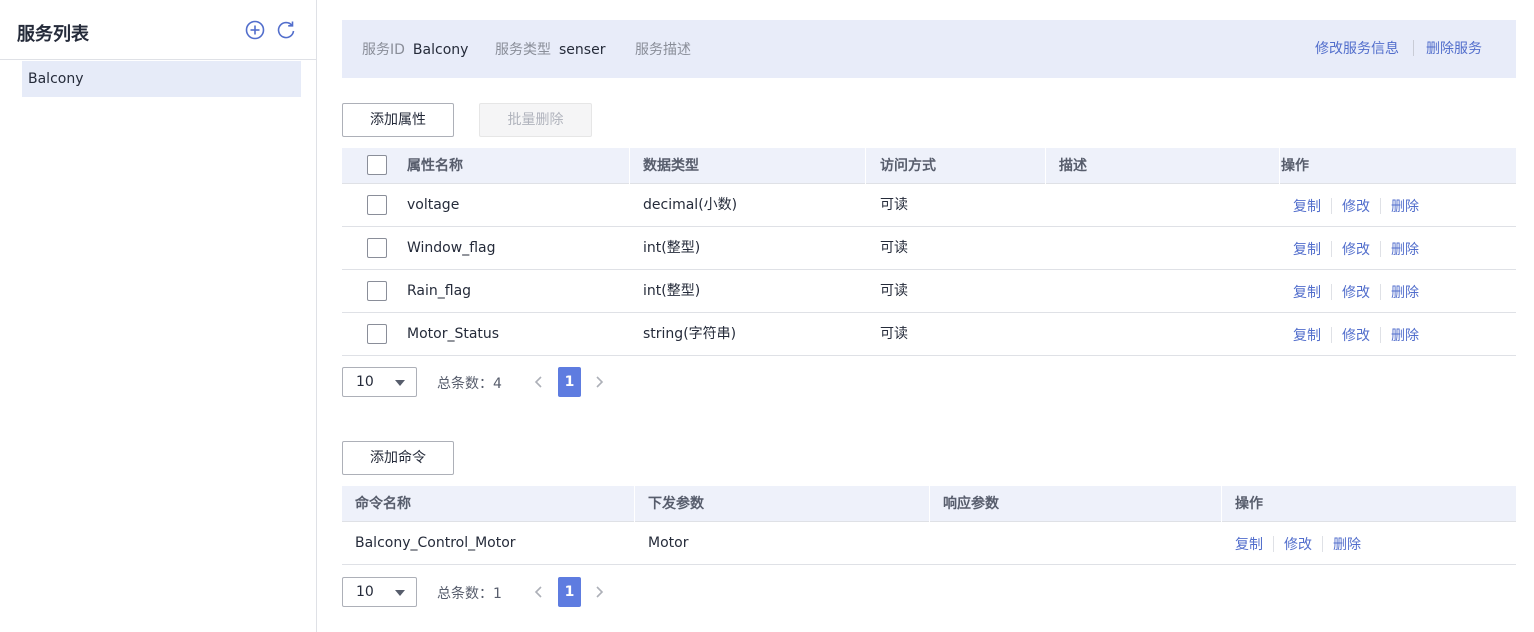 The height and width of the screenshot is (632, 1534). I want to click on property-type: decimal(小数), so click(690, 205).